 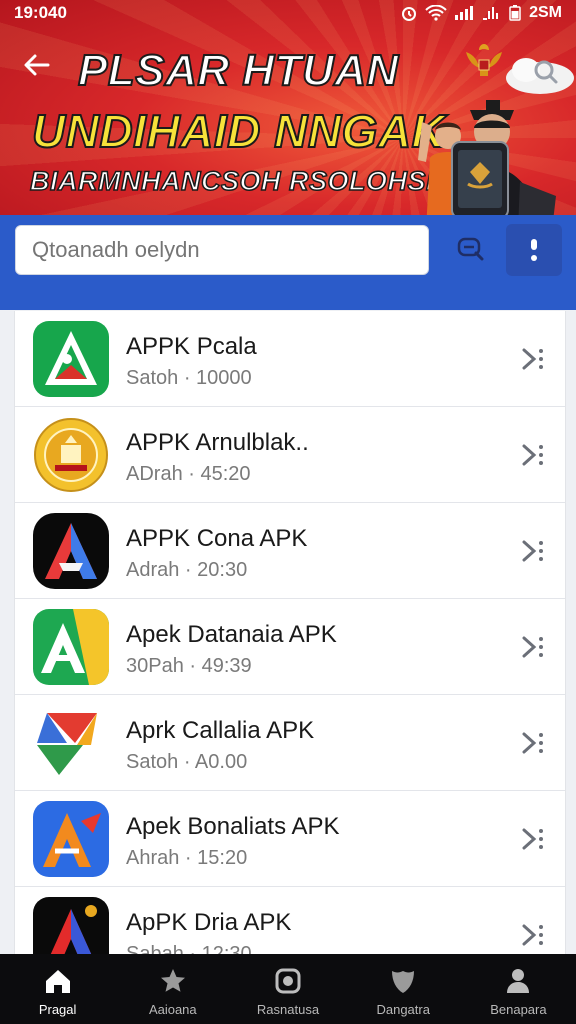 I want to click on star-icon, so click(x=172, y=980).